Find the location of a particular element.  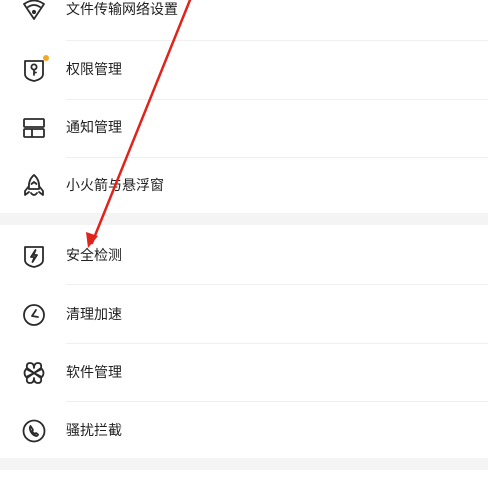

app-clover-icon is located at coordinates (34, 373).